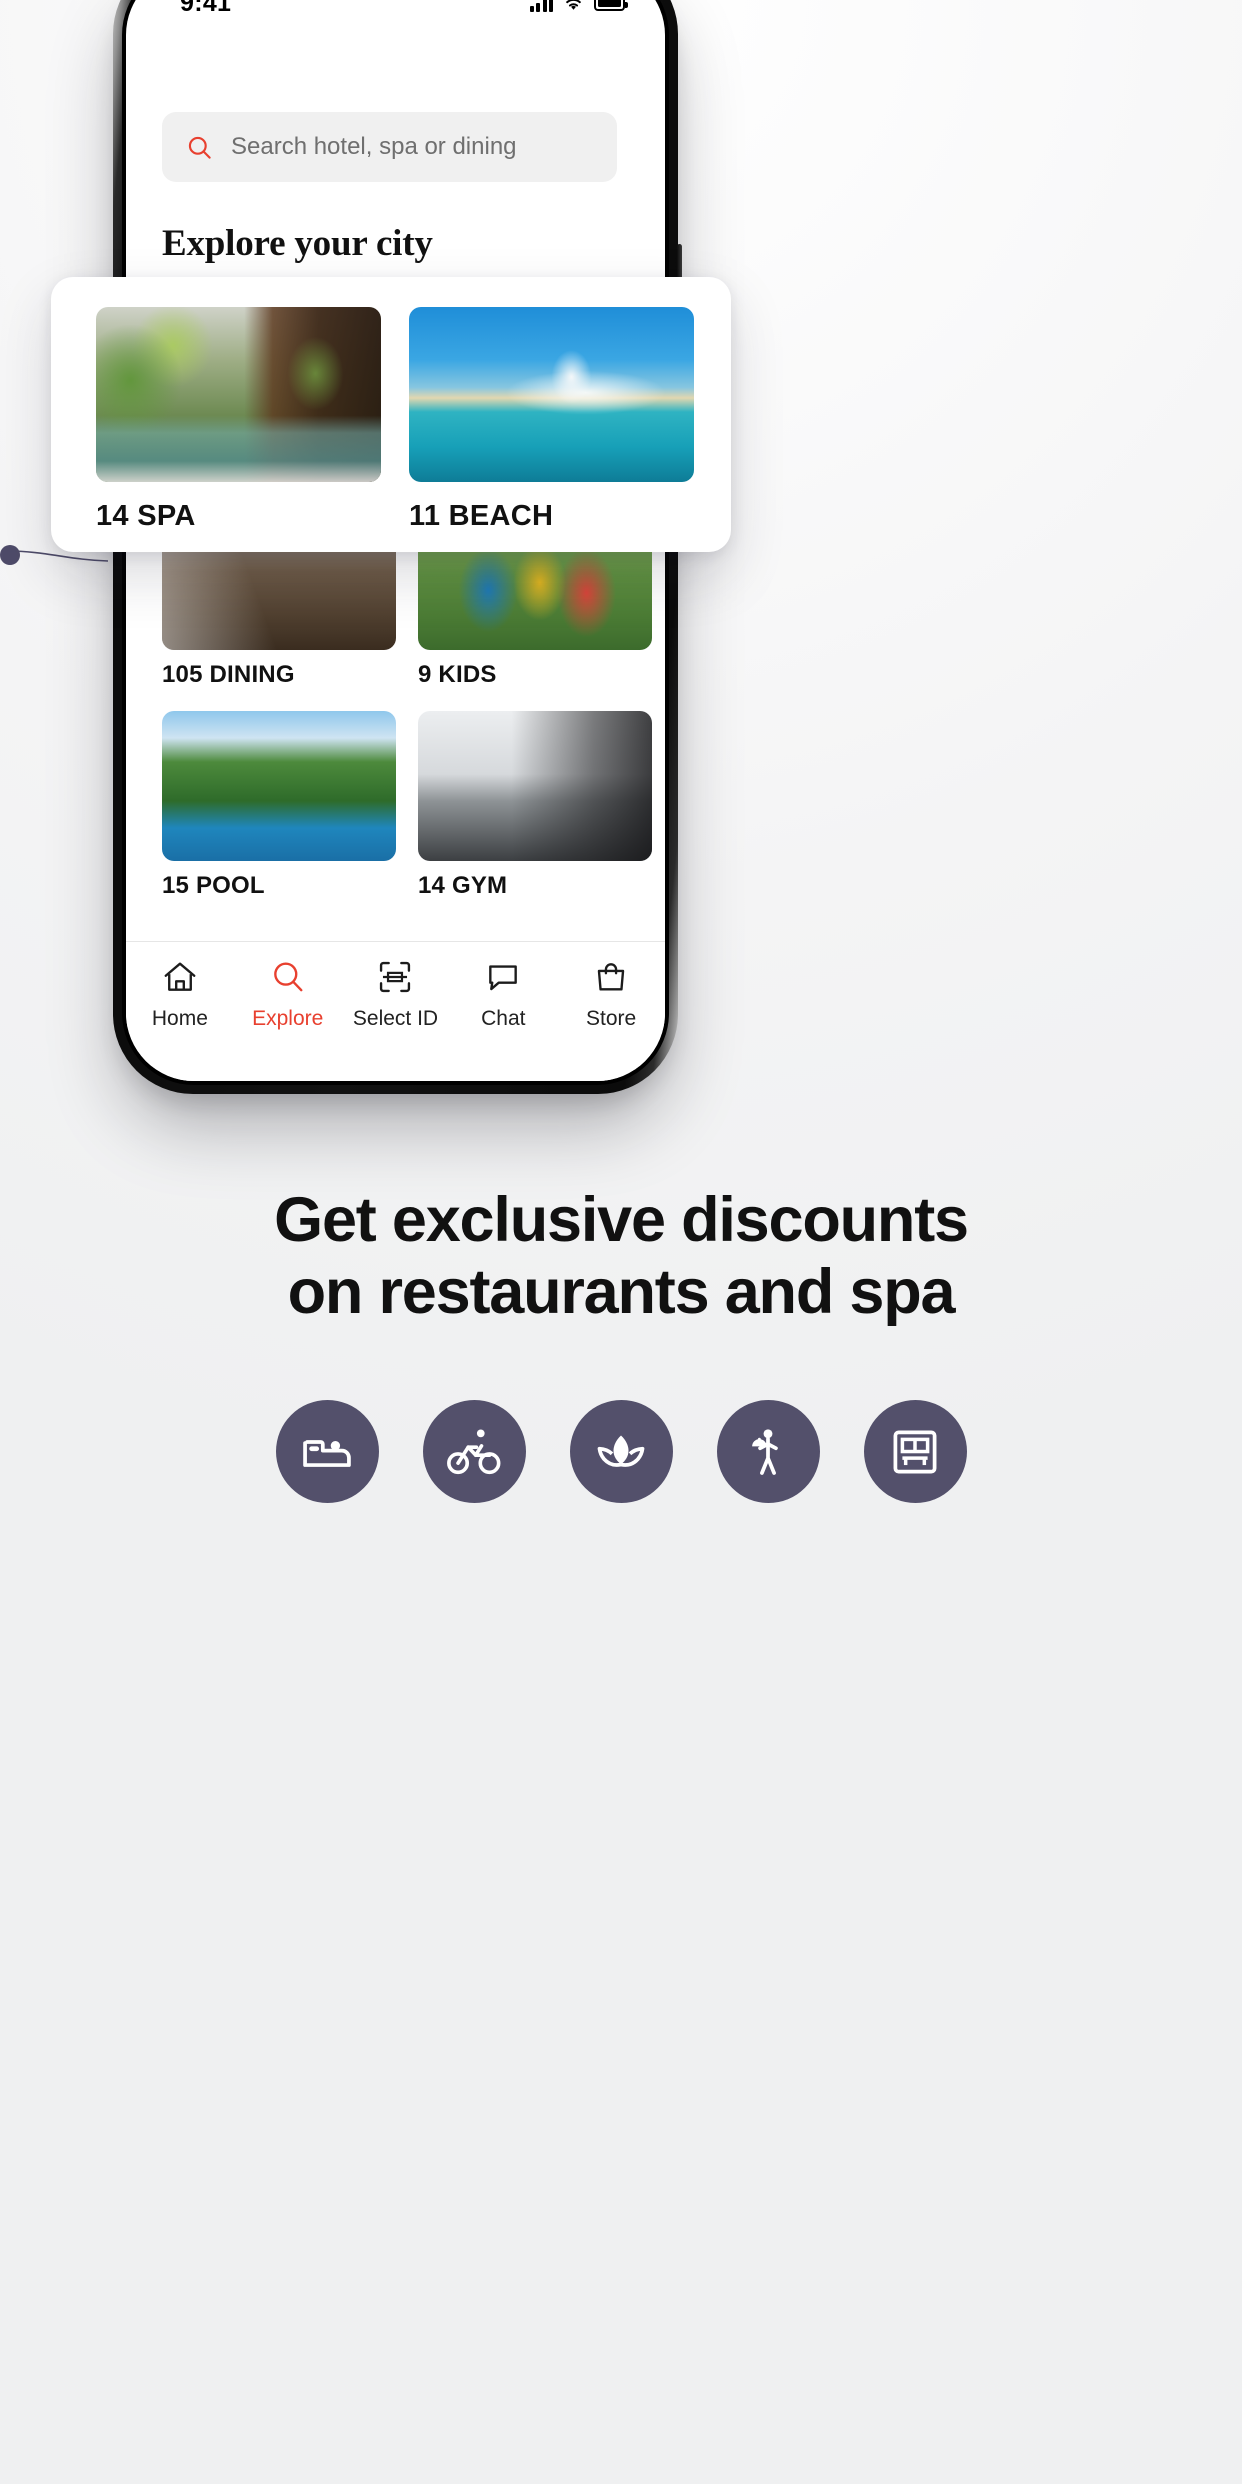  I want to click on promo-icon-row, so click(621, 1451).